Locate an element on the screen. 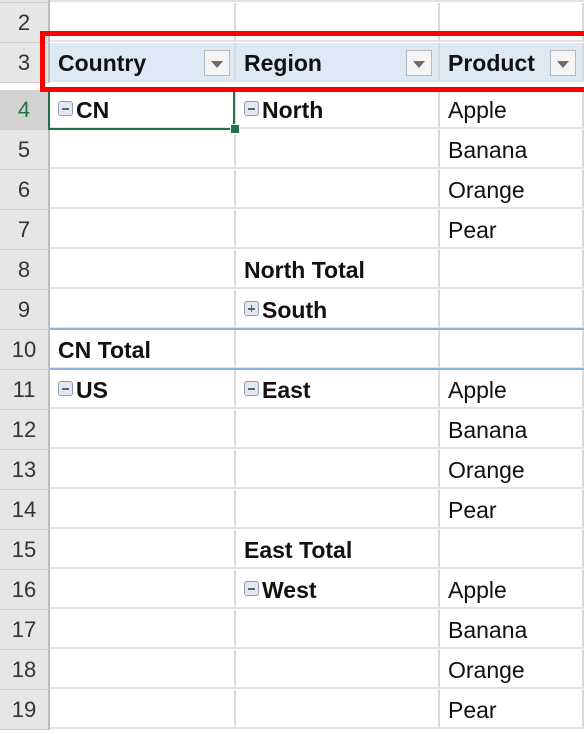 This screenshot has height=734, width=584. cell-text: North is located at coordinates (293, 110).